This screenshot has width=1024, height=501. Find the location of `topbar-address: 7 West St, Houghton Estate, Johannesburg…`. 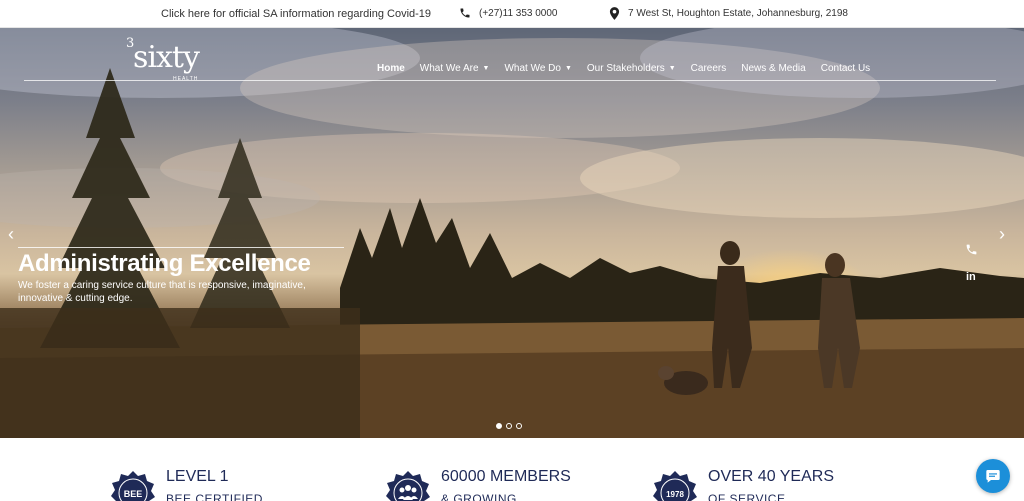

topbar-address: 7 West St, Houghton Estate, Johannesburg… is located at coordinates (728, 13).